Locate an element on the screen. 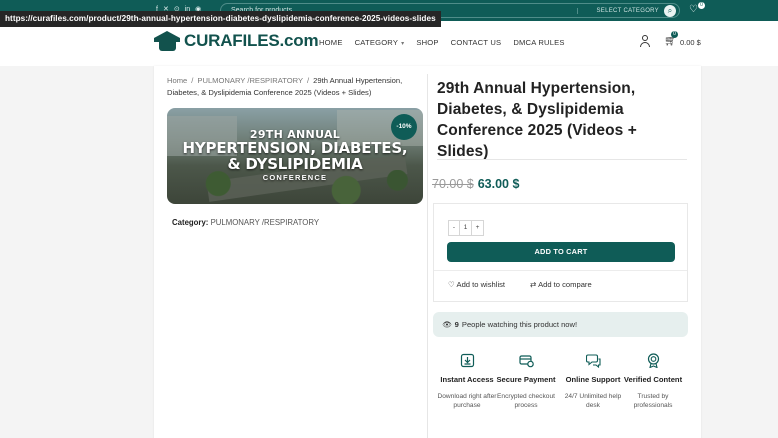  feature-title: Verified Content is located at coordinates (653, 379).